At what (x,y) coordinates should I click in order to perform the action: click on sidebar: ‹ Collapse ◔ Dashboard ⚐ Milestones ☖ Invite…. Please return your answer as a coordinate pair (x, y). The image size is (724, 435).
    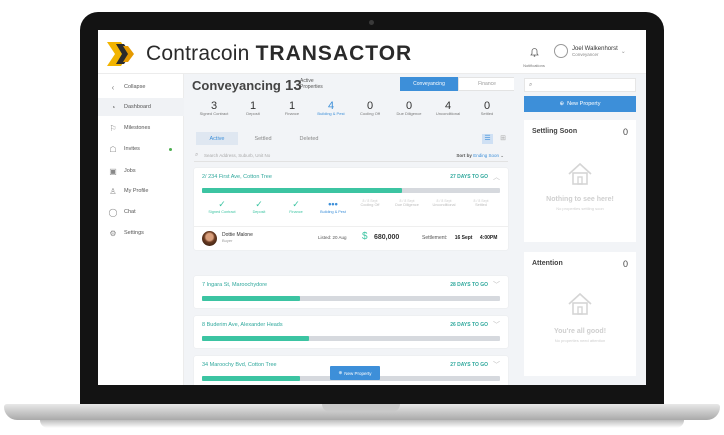
    Looking at the image, I should click on (141, 229).